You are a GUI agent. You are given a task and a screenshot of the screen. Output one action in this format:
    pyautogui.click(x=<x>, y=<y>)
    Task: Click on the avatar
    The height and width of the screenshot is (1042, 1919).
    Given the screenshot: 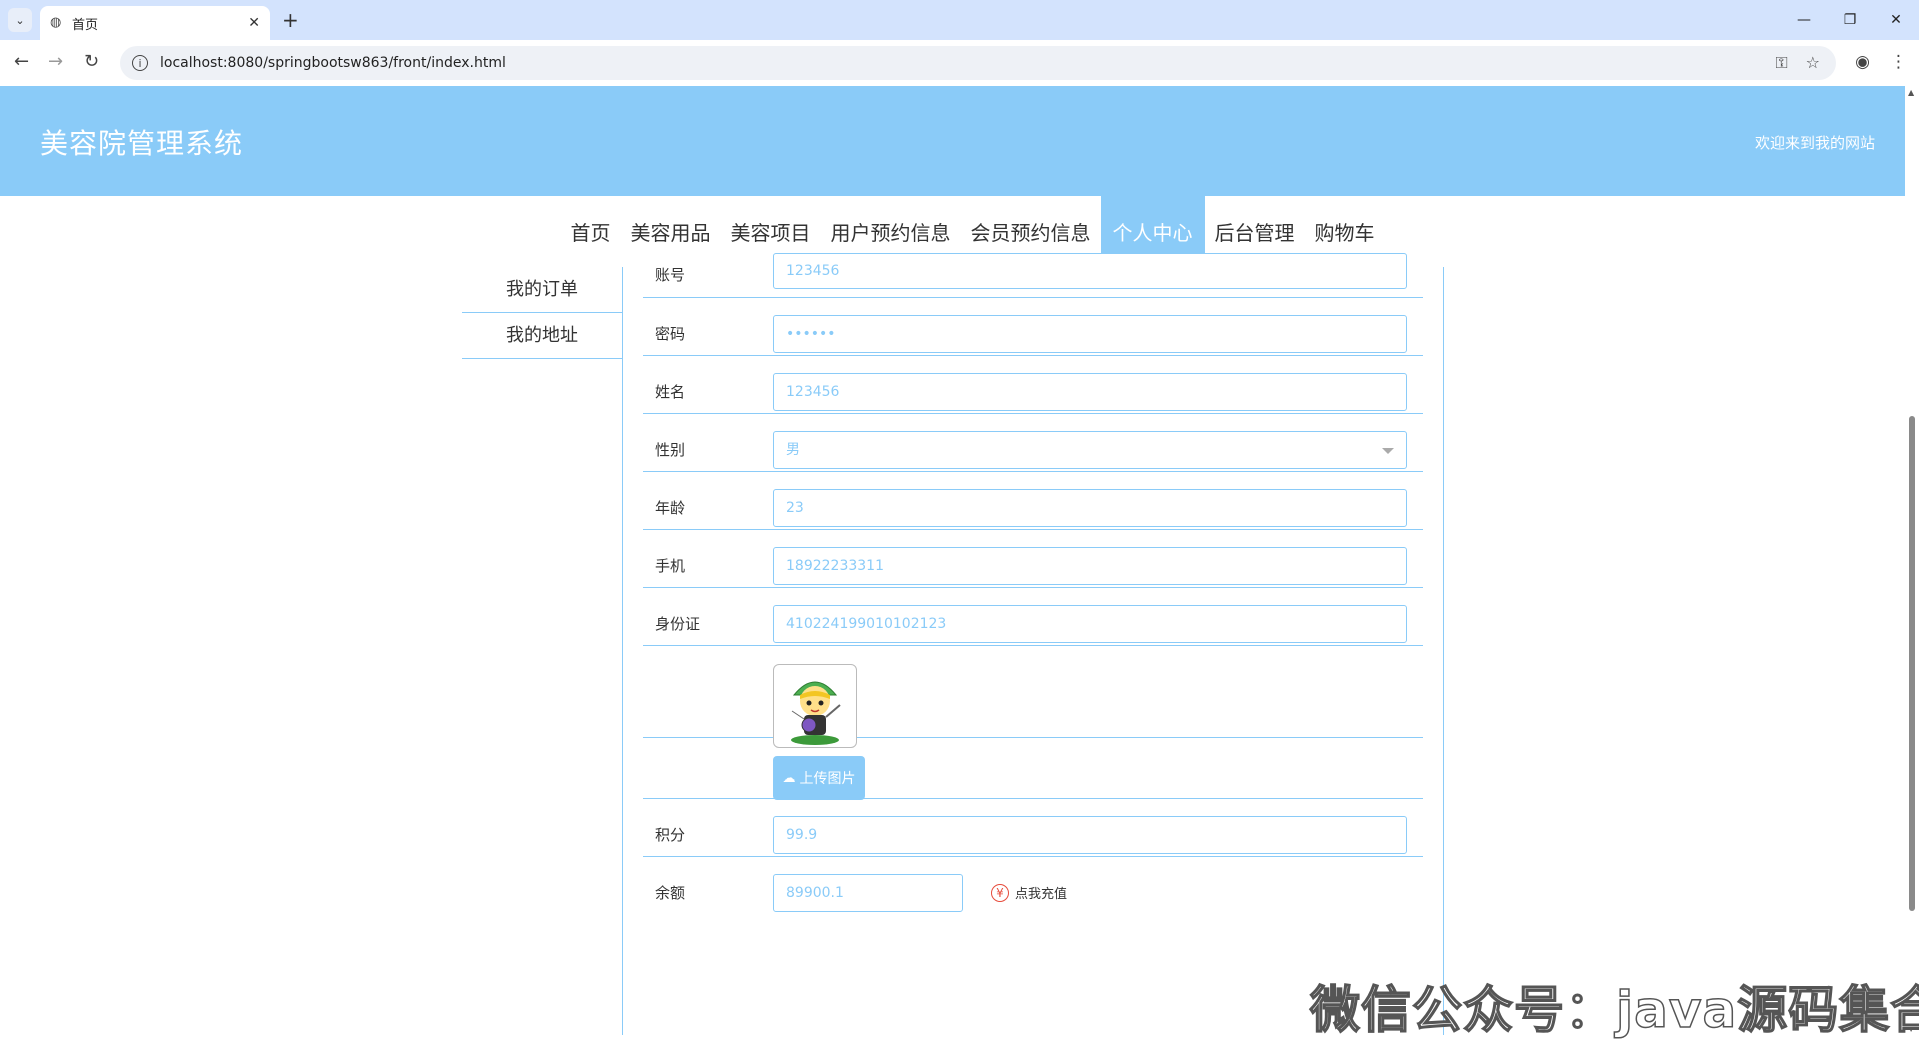 What is the action you would take?
    pyautogui.click(x=815, y=706)
    